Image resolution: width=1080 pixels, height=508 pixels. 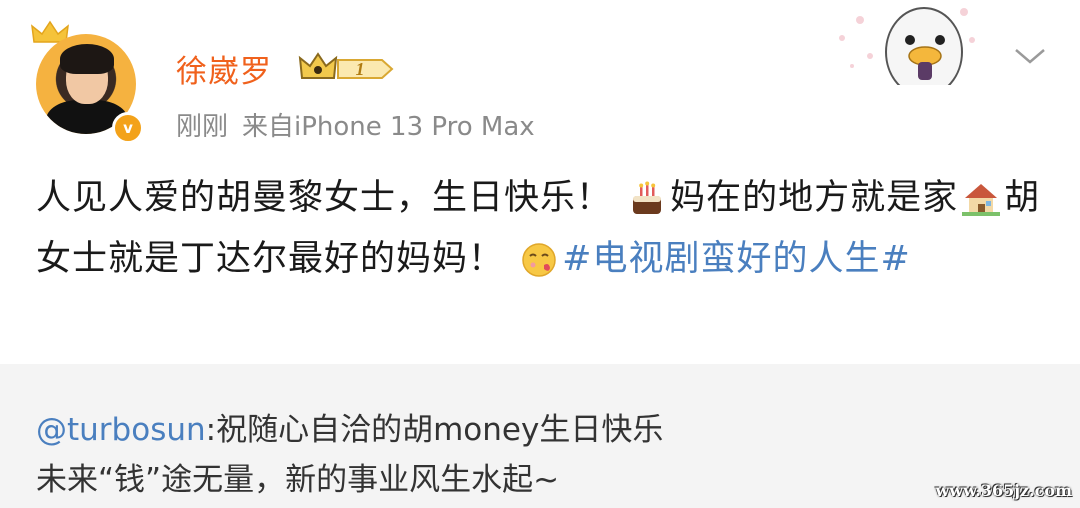 What do you see at coordinates (1030, 56) in the screenshot?
I see `chevron-down-icon` at bounding box center [1030, 56].